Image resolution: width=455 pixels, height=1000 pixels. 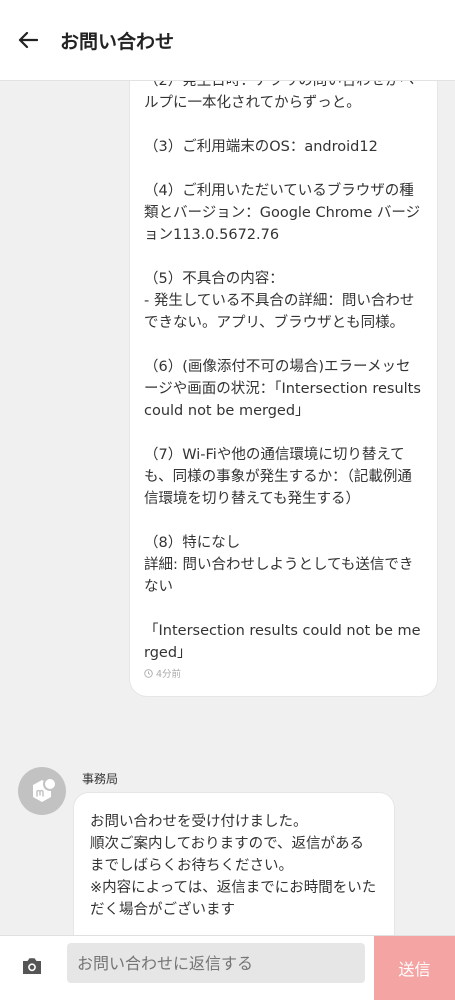 I want to click on reply-bar: 送信, so click(x=227, y=967).